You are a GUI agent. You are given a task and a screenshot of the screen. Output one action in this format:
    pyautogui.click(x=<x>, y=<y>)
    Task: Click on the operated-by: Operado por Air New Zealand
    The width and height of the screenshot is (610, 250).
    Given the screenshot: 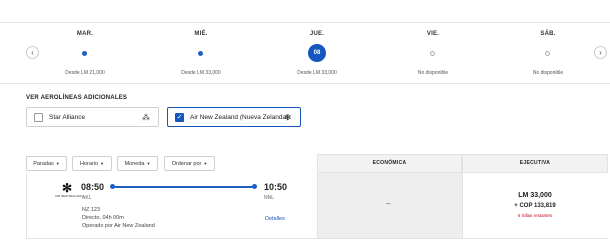 What is the action you would take?
    pyautogui.click(x=118, y=226)
    